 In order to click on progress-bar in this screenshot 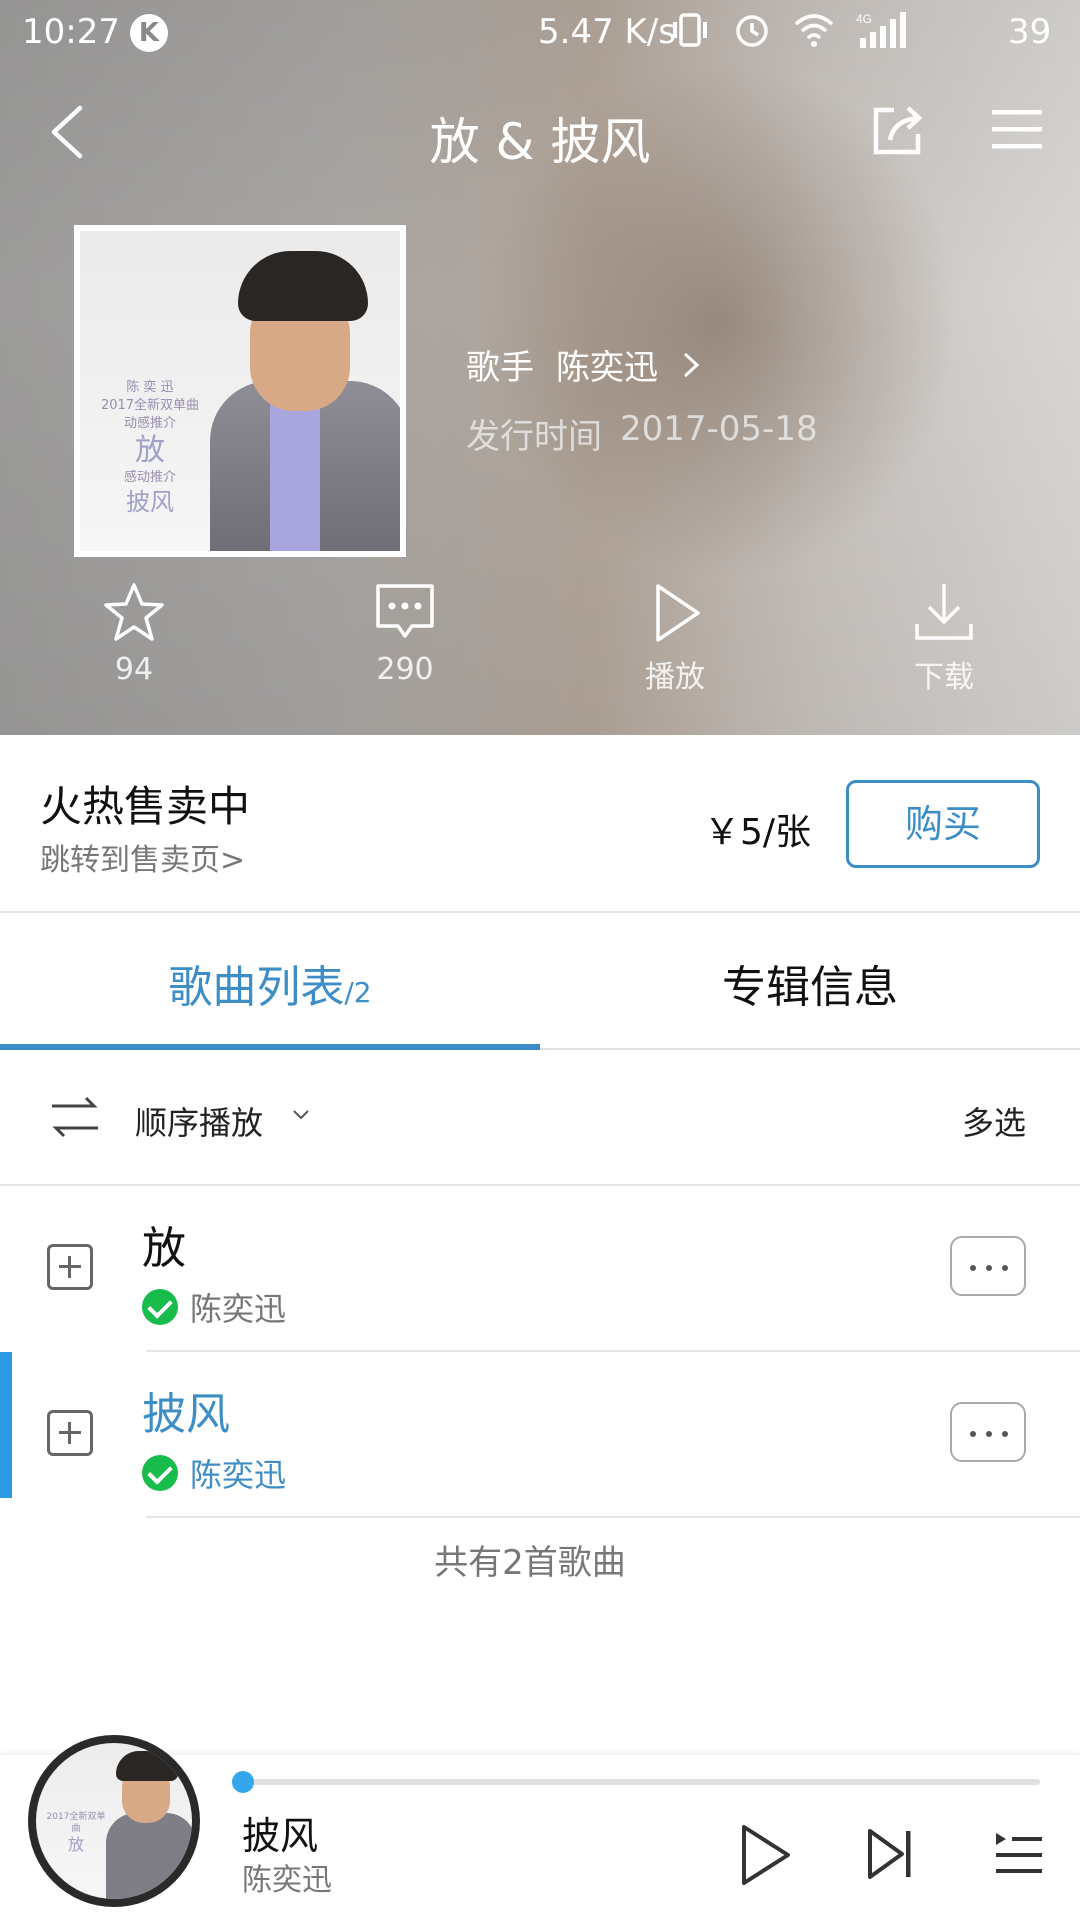, I will do `click(636, 1782)`.